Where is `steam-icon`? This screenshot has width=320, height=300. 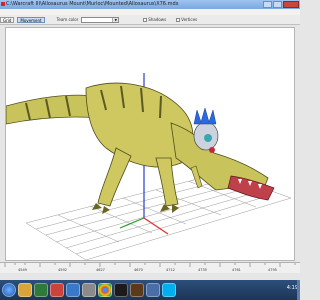 steam-icon is located at coordinates (121, 290).